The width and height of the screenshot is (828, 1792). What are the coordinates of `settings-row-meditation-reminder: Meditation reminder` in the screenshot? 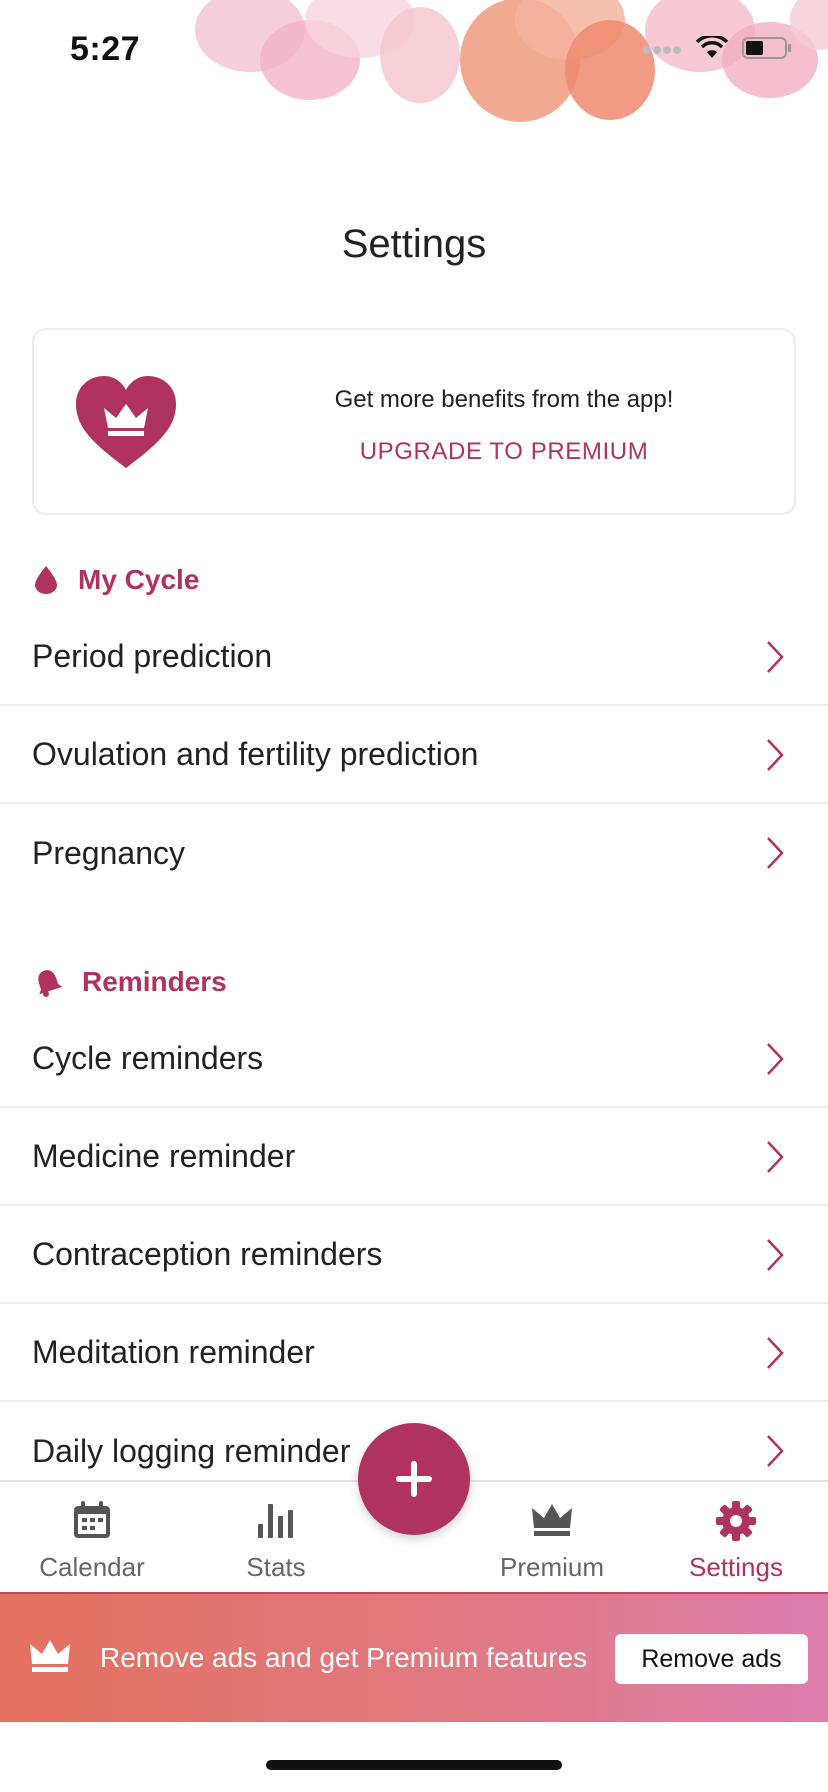 It's located at (414, 1353).